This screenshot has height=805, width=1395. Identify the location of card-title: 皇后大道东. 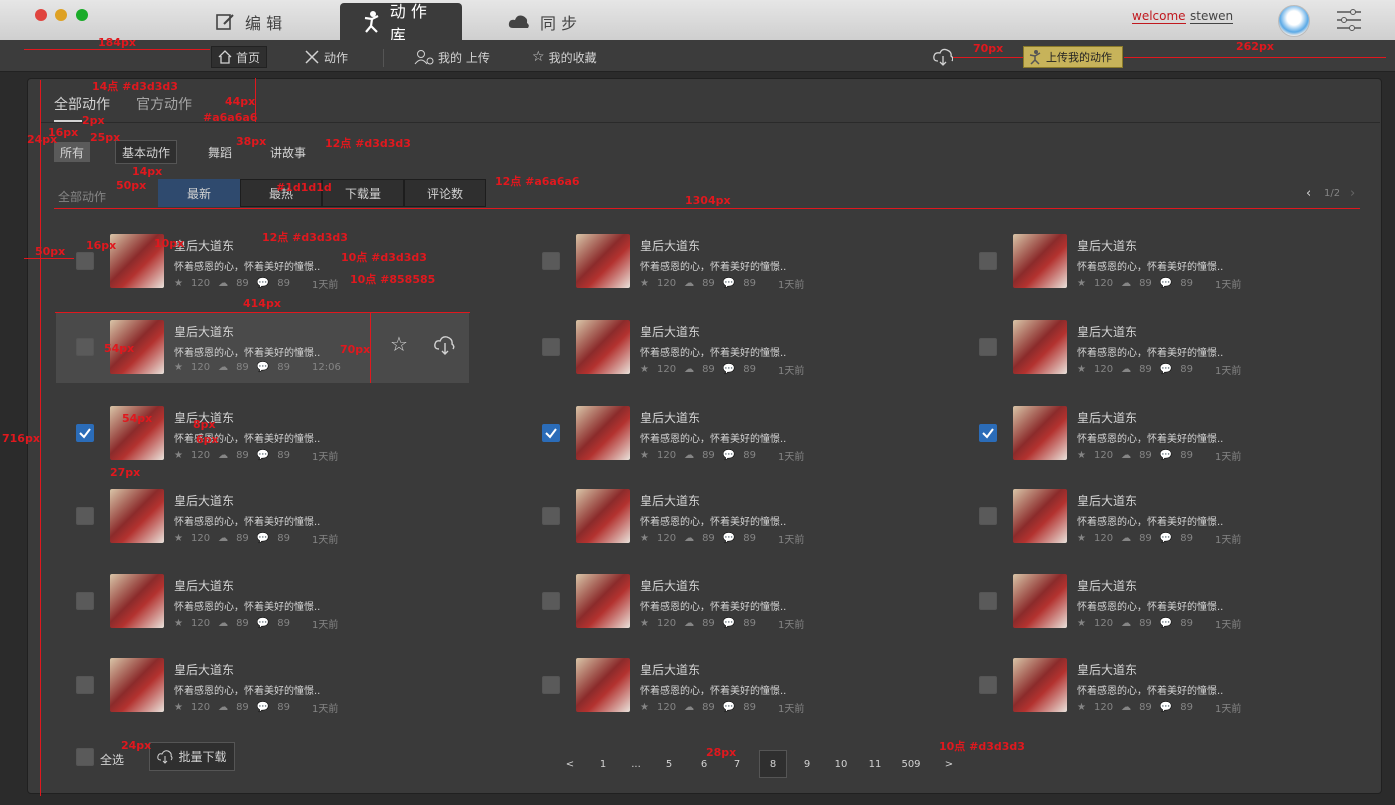
(670, 246).